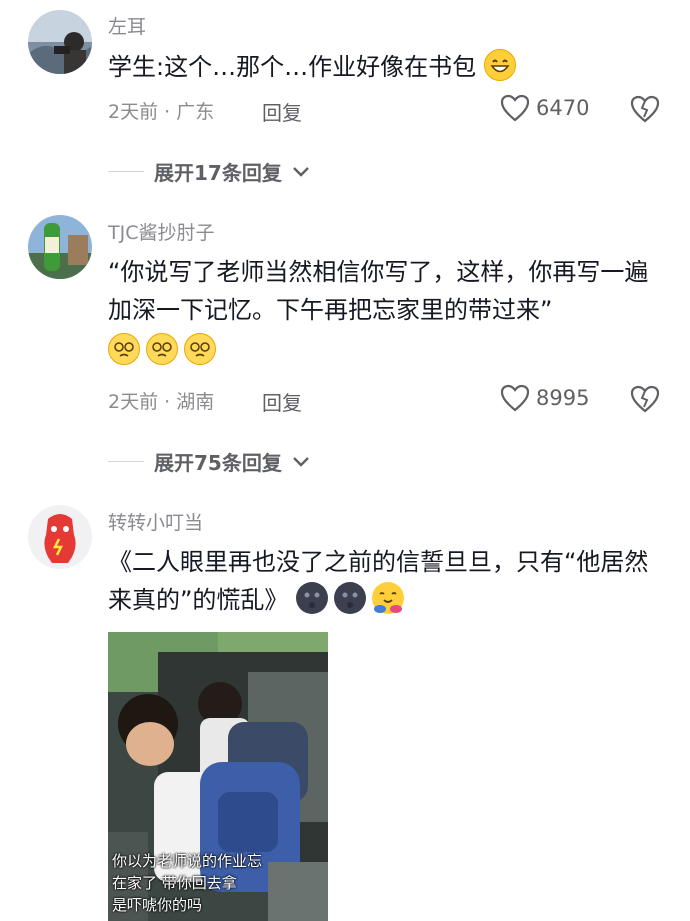 The width and height of the screenshot is (690, 921). I want to click on username: TJC酱抄肘子, so click(161, 231).